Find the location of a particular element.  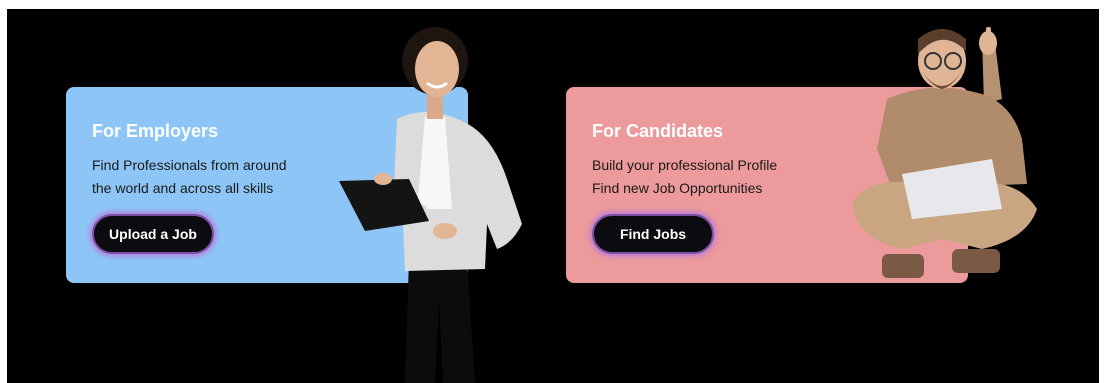

find-jobs-button: Find Jobs is located at coordinates (653, 234).